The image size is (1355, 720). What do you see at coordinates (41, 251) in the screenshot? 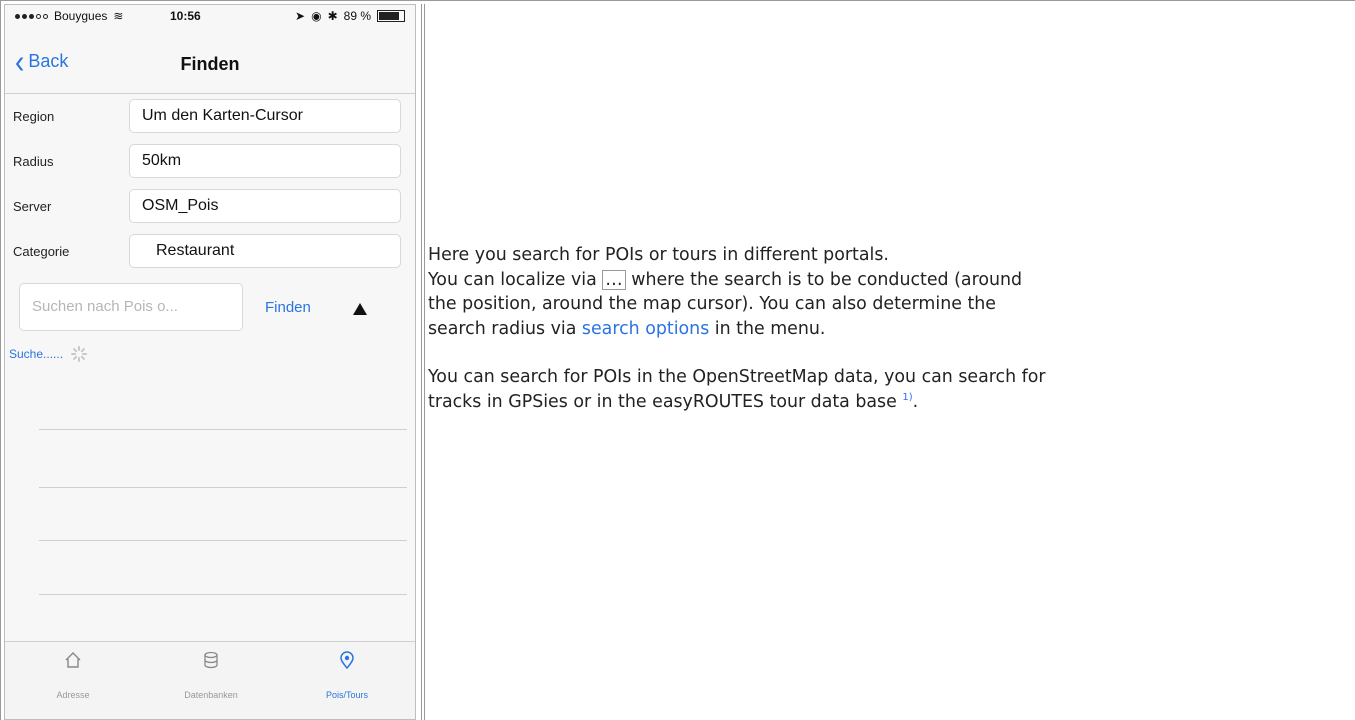
I see `categorie-label: Categorie` at bounding box center [41, 251].